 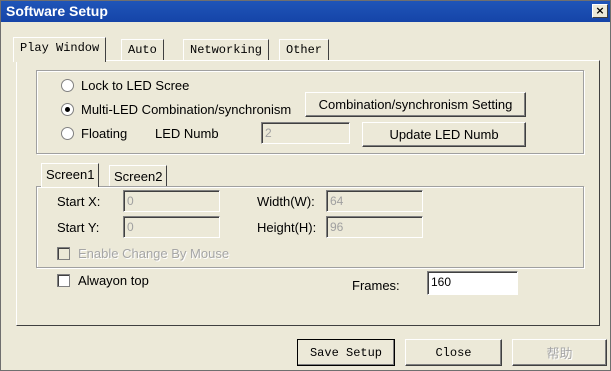 I want to click on tab-auto: Auto, so click(x=142, y=50).